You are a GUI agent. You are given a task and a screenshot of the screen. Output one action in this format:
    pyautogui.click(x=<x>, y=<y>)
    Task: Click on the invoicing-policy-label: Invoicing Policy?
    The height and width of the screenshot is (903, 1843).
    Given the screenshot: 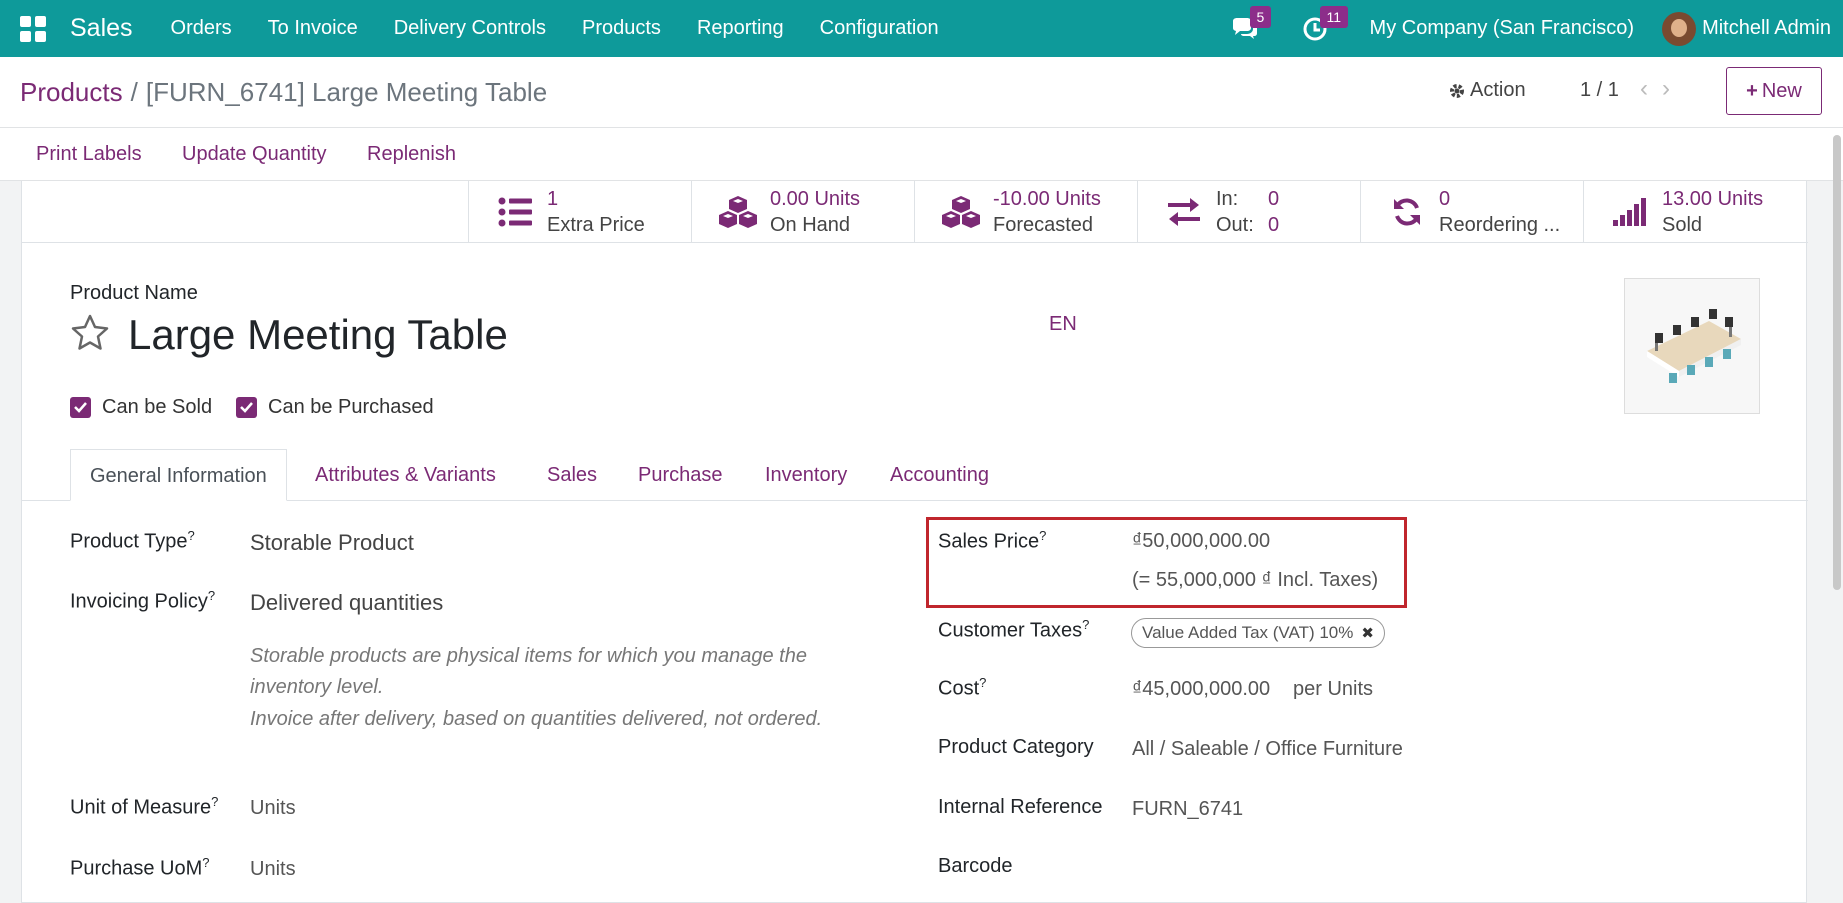 What is the action you would take?
    pyautogui.click(x=143, y=600)
    